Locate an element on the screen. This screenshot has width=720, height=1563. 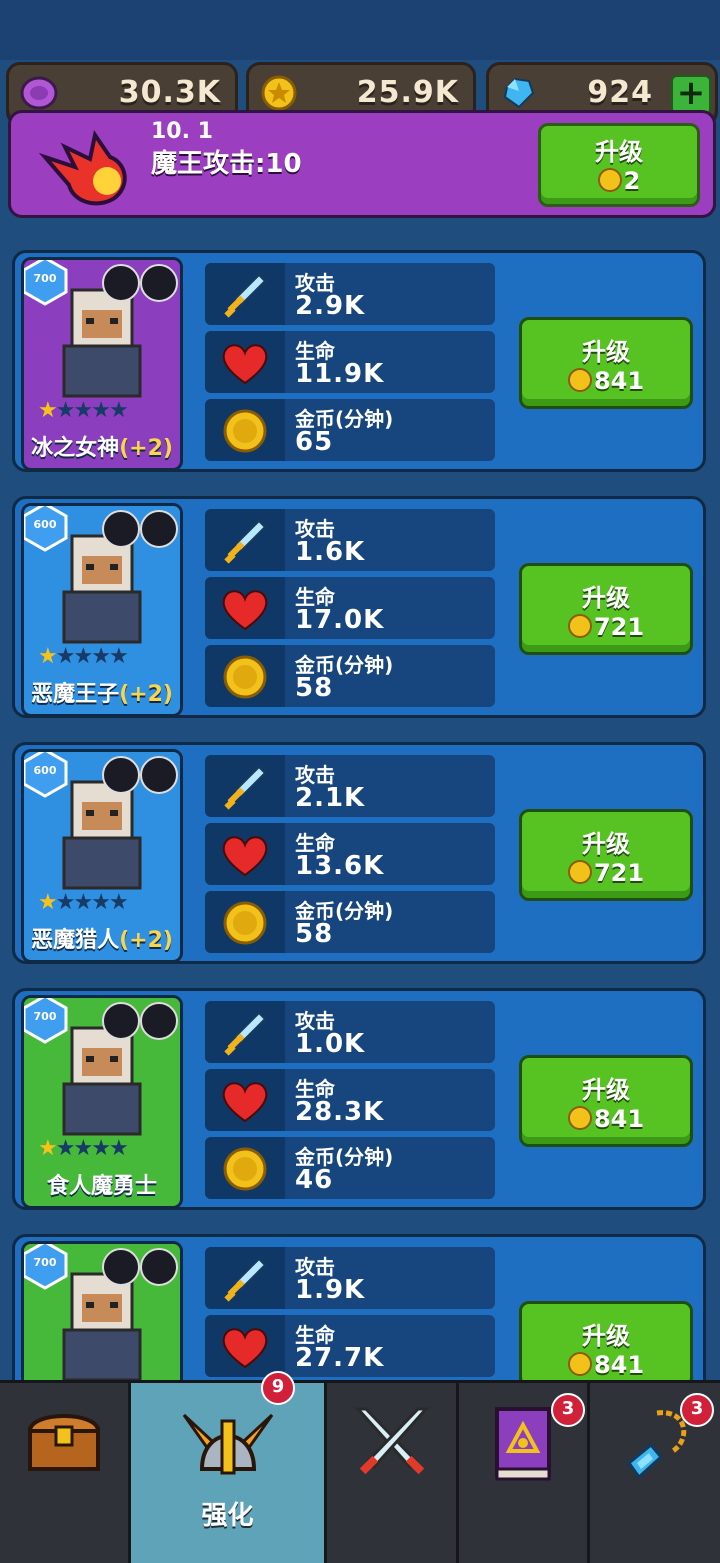
hero-name: 恶魔猎人(+2) is located at coordinates (102, 938).